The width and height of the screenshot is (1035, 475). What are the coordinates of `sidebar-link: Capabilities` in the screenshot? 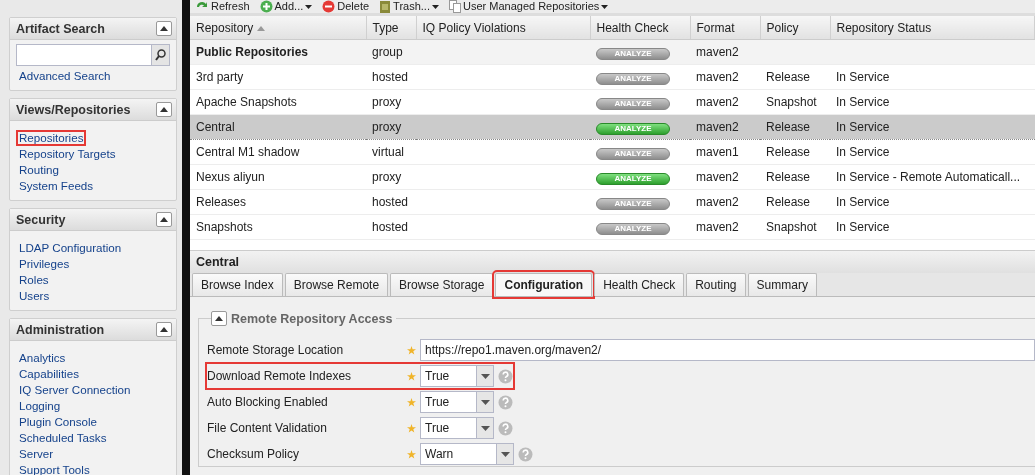 It's located at (49, 374).